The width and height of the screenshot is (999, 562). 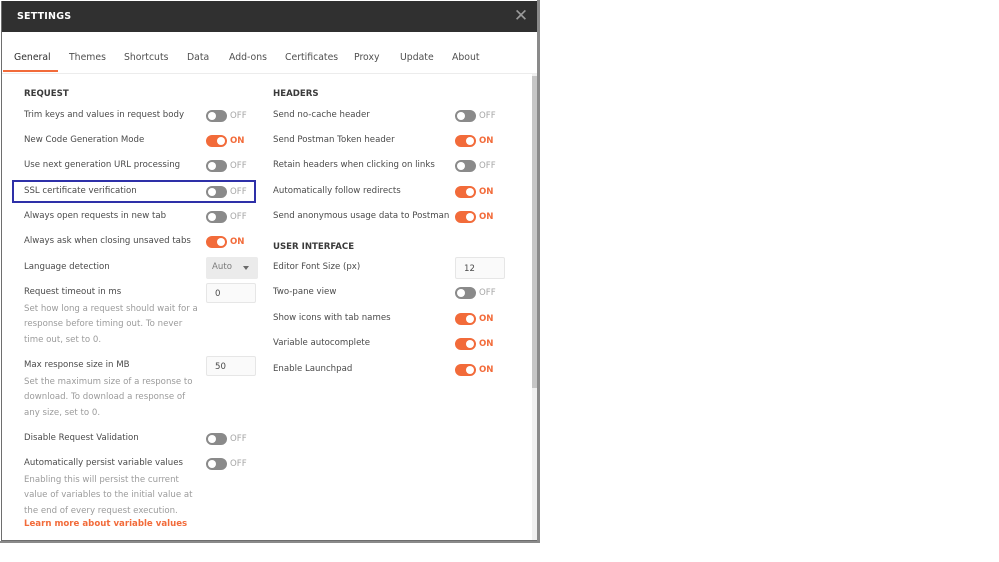 What do you see at coordinates (87, 57) in the screenshot?
I see `tab-themes: Themes` at bounding box center [87, 57].